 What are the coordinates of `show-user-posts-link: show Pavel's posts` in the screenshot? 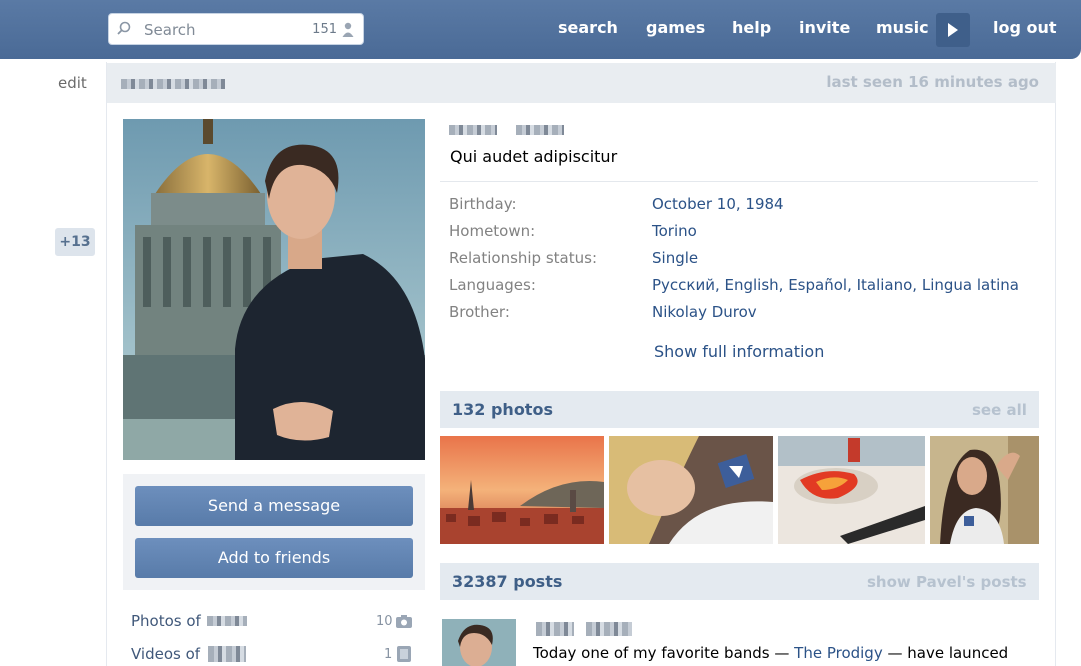 It's located at (947, 582).